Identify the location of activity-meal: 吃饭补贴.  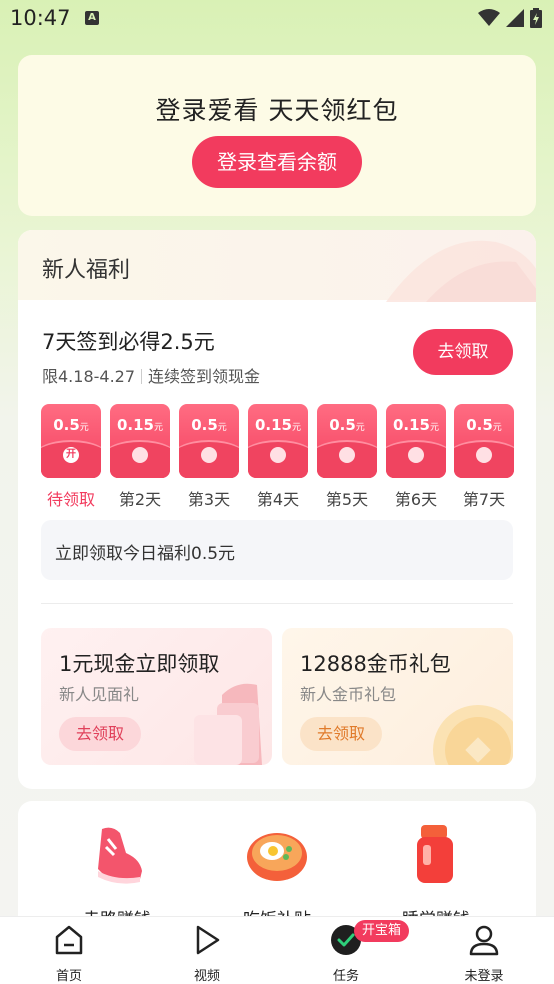
(277, 874).